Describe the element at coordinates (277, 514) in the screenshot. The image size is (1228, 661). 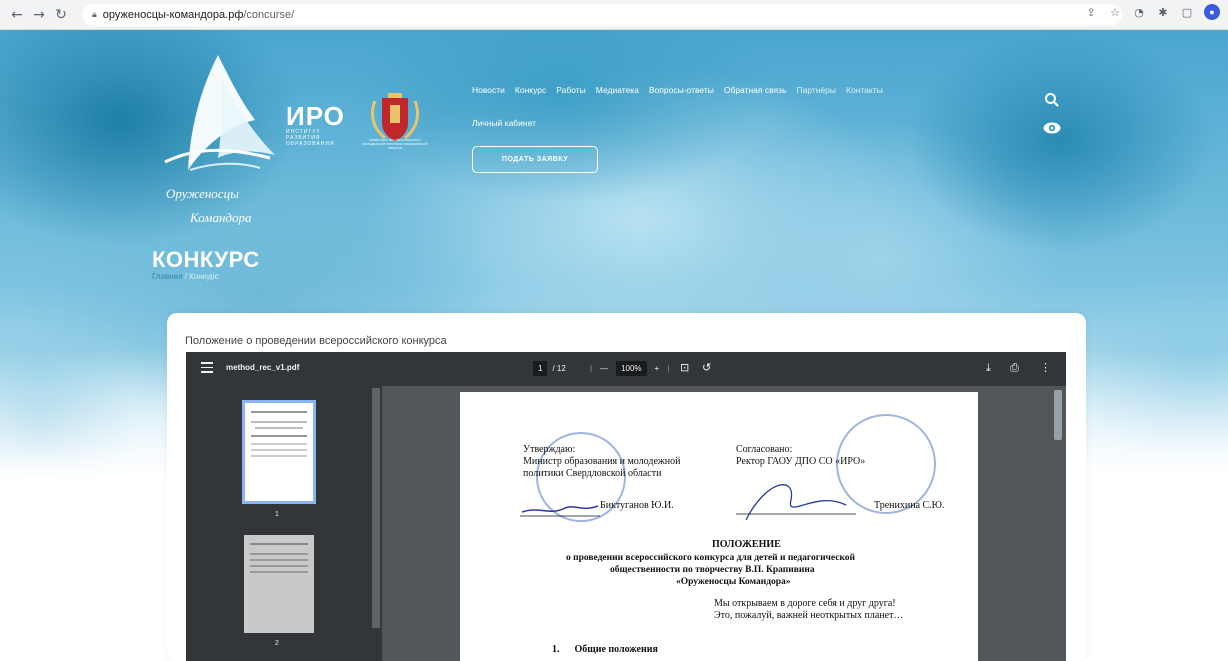
I see `thumbnail-label-1: 1` at that location.